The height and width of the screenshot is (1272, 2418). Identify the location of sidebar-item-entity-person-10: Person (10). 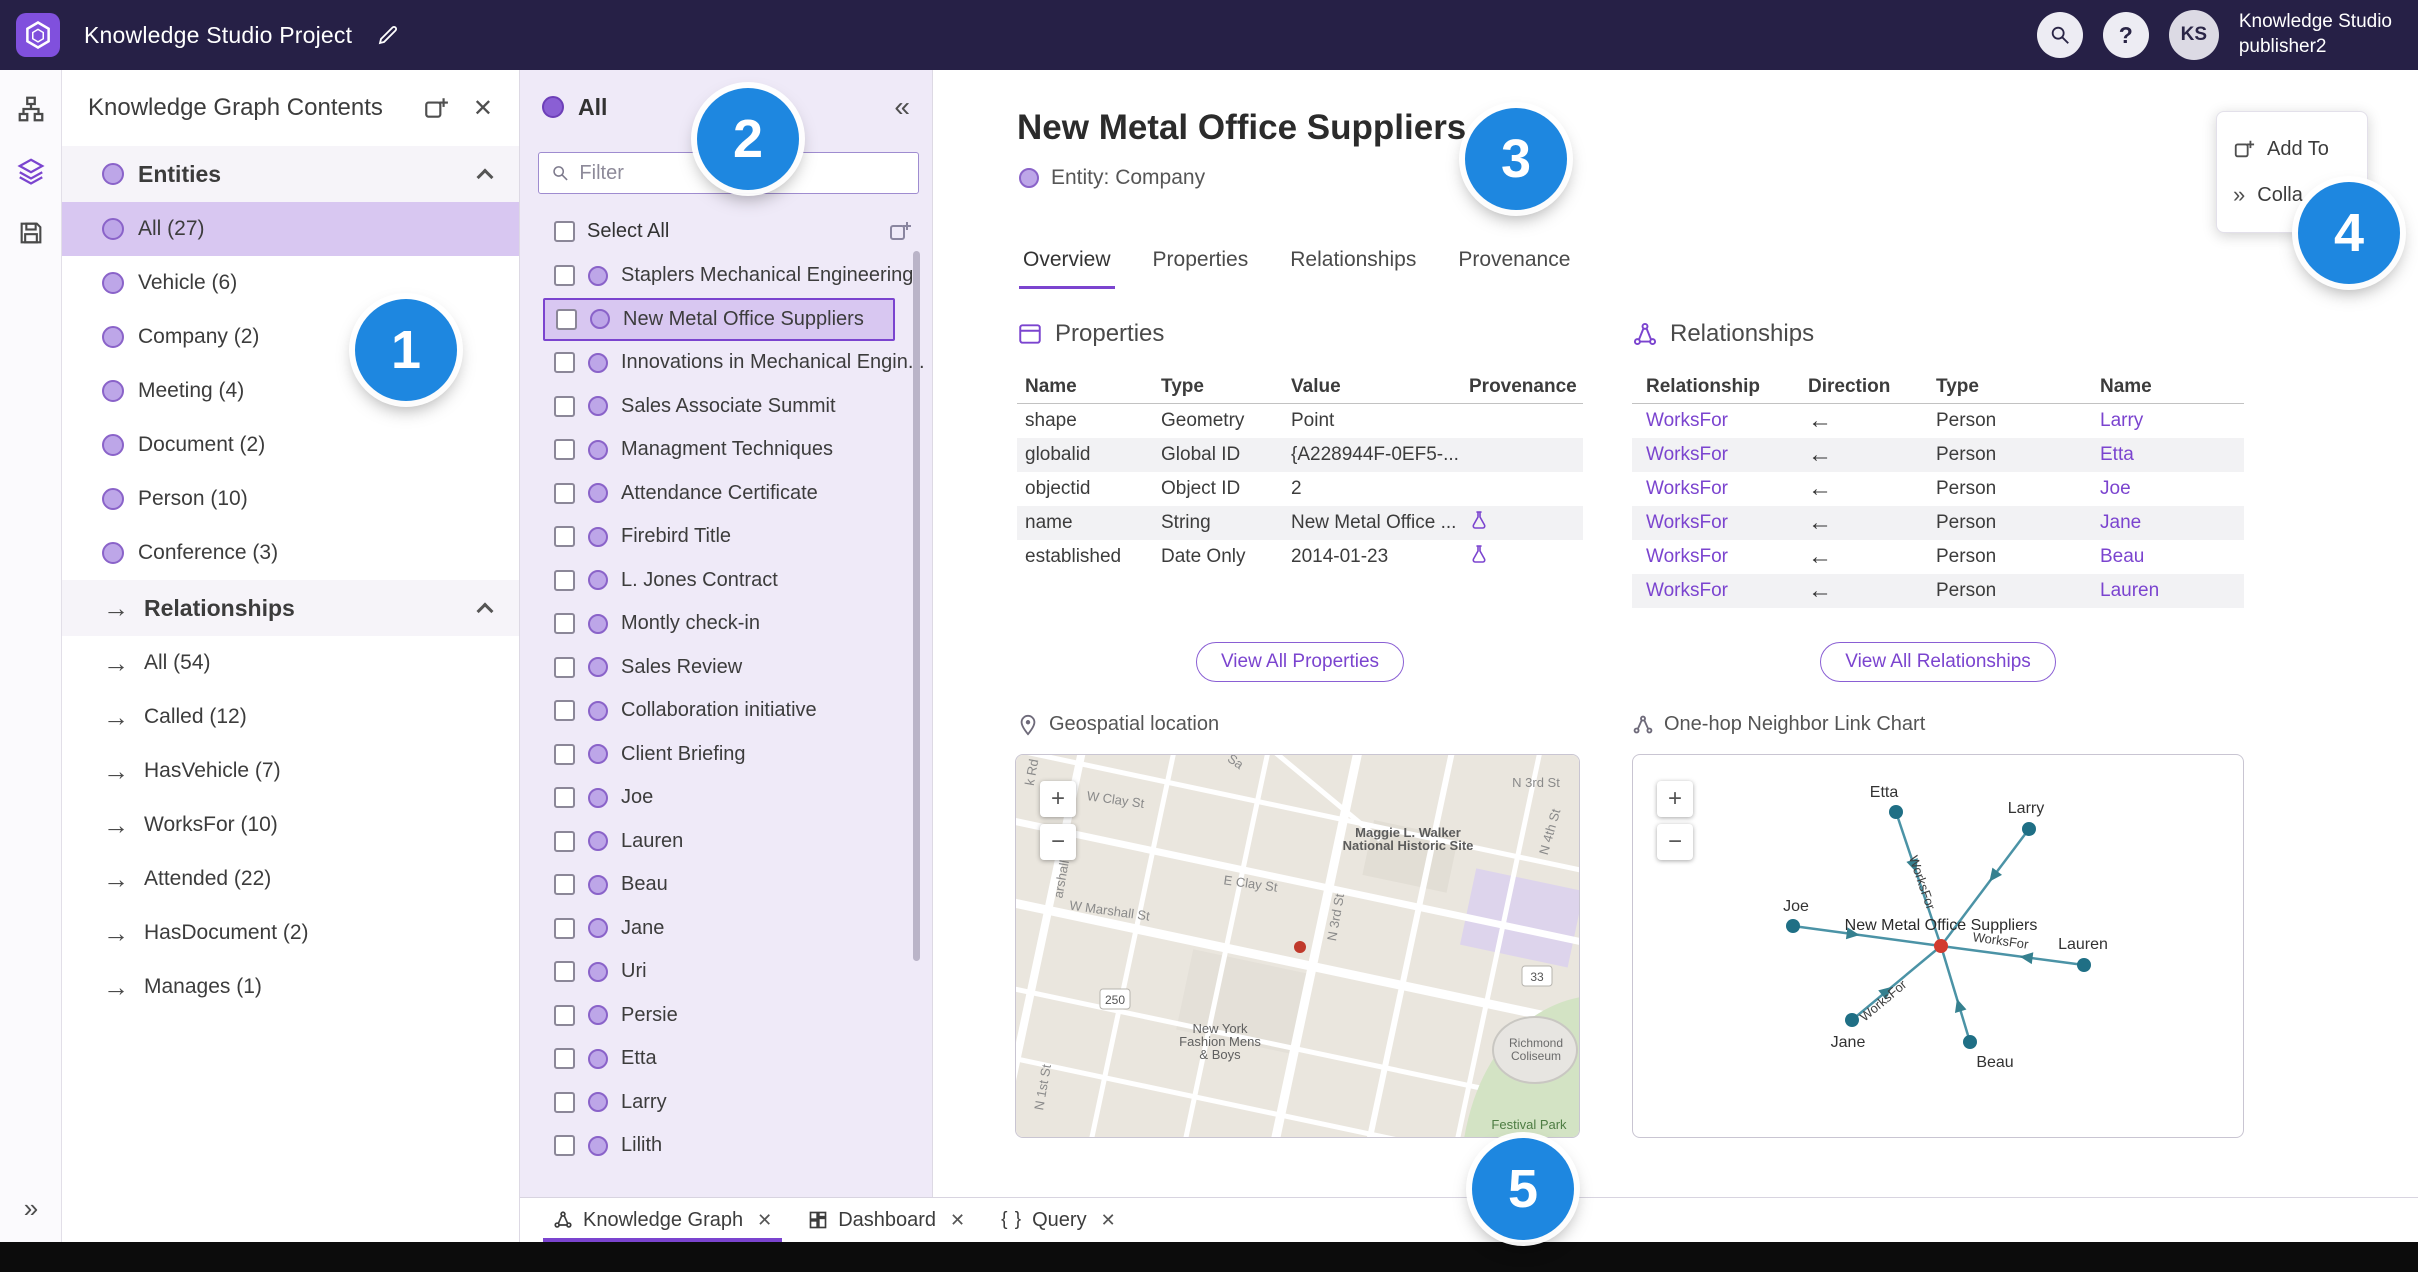
(290, 499).